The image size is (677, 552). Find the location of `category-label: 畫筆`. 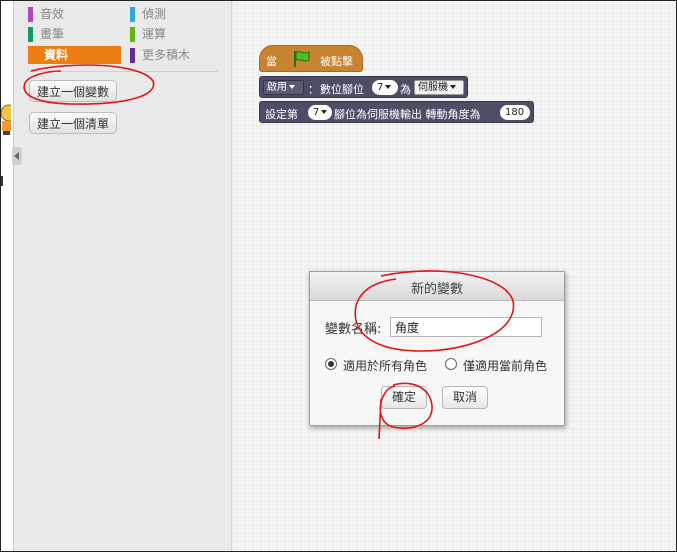

category-label: 畫筆 is located at coordinates (52, 34).